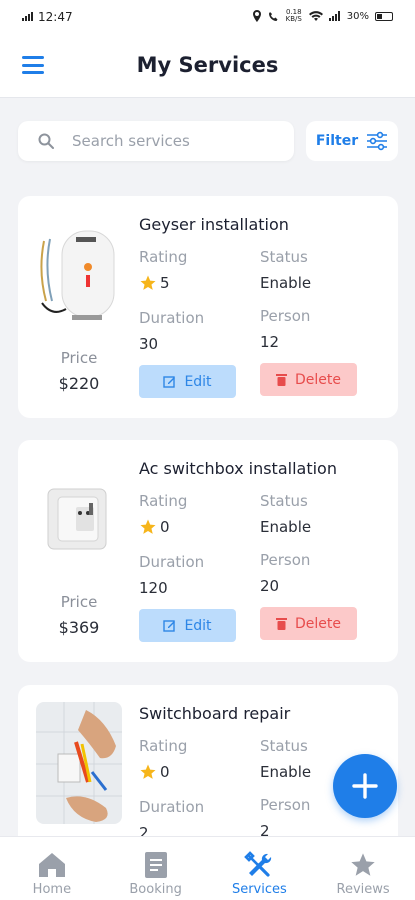 The height and width of the screenshot is (900, 415). I want to click on status-bar: 12:47 0.18 KB/S 30%, so click(207, 18).